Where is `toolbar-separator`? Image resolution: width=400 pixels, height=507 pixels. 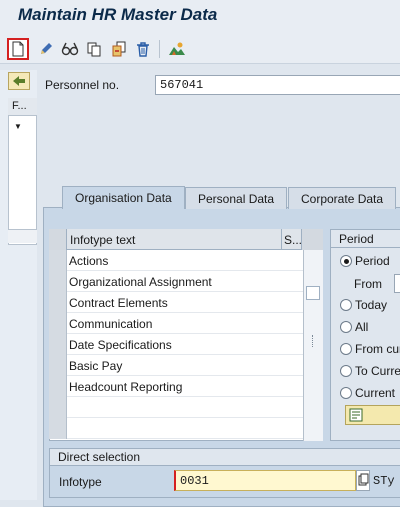
toolbar-separator is located at coordinates (159, 49).